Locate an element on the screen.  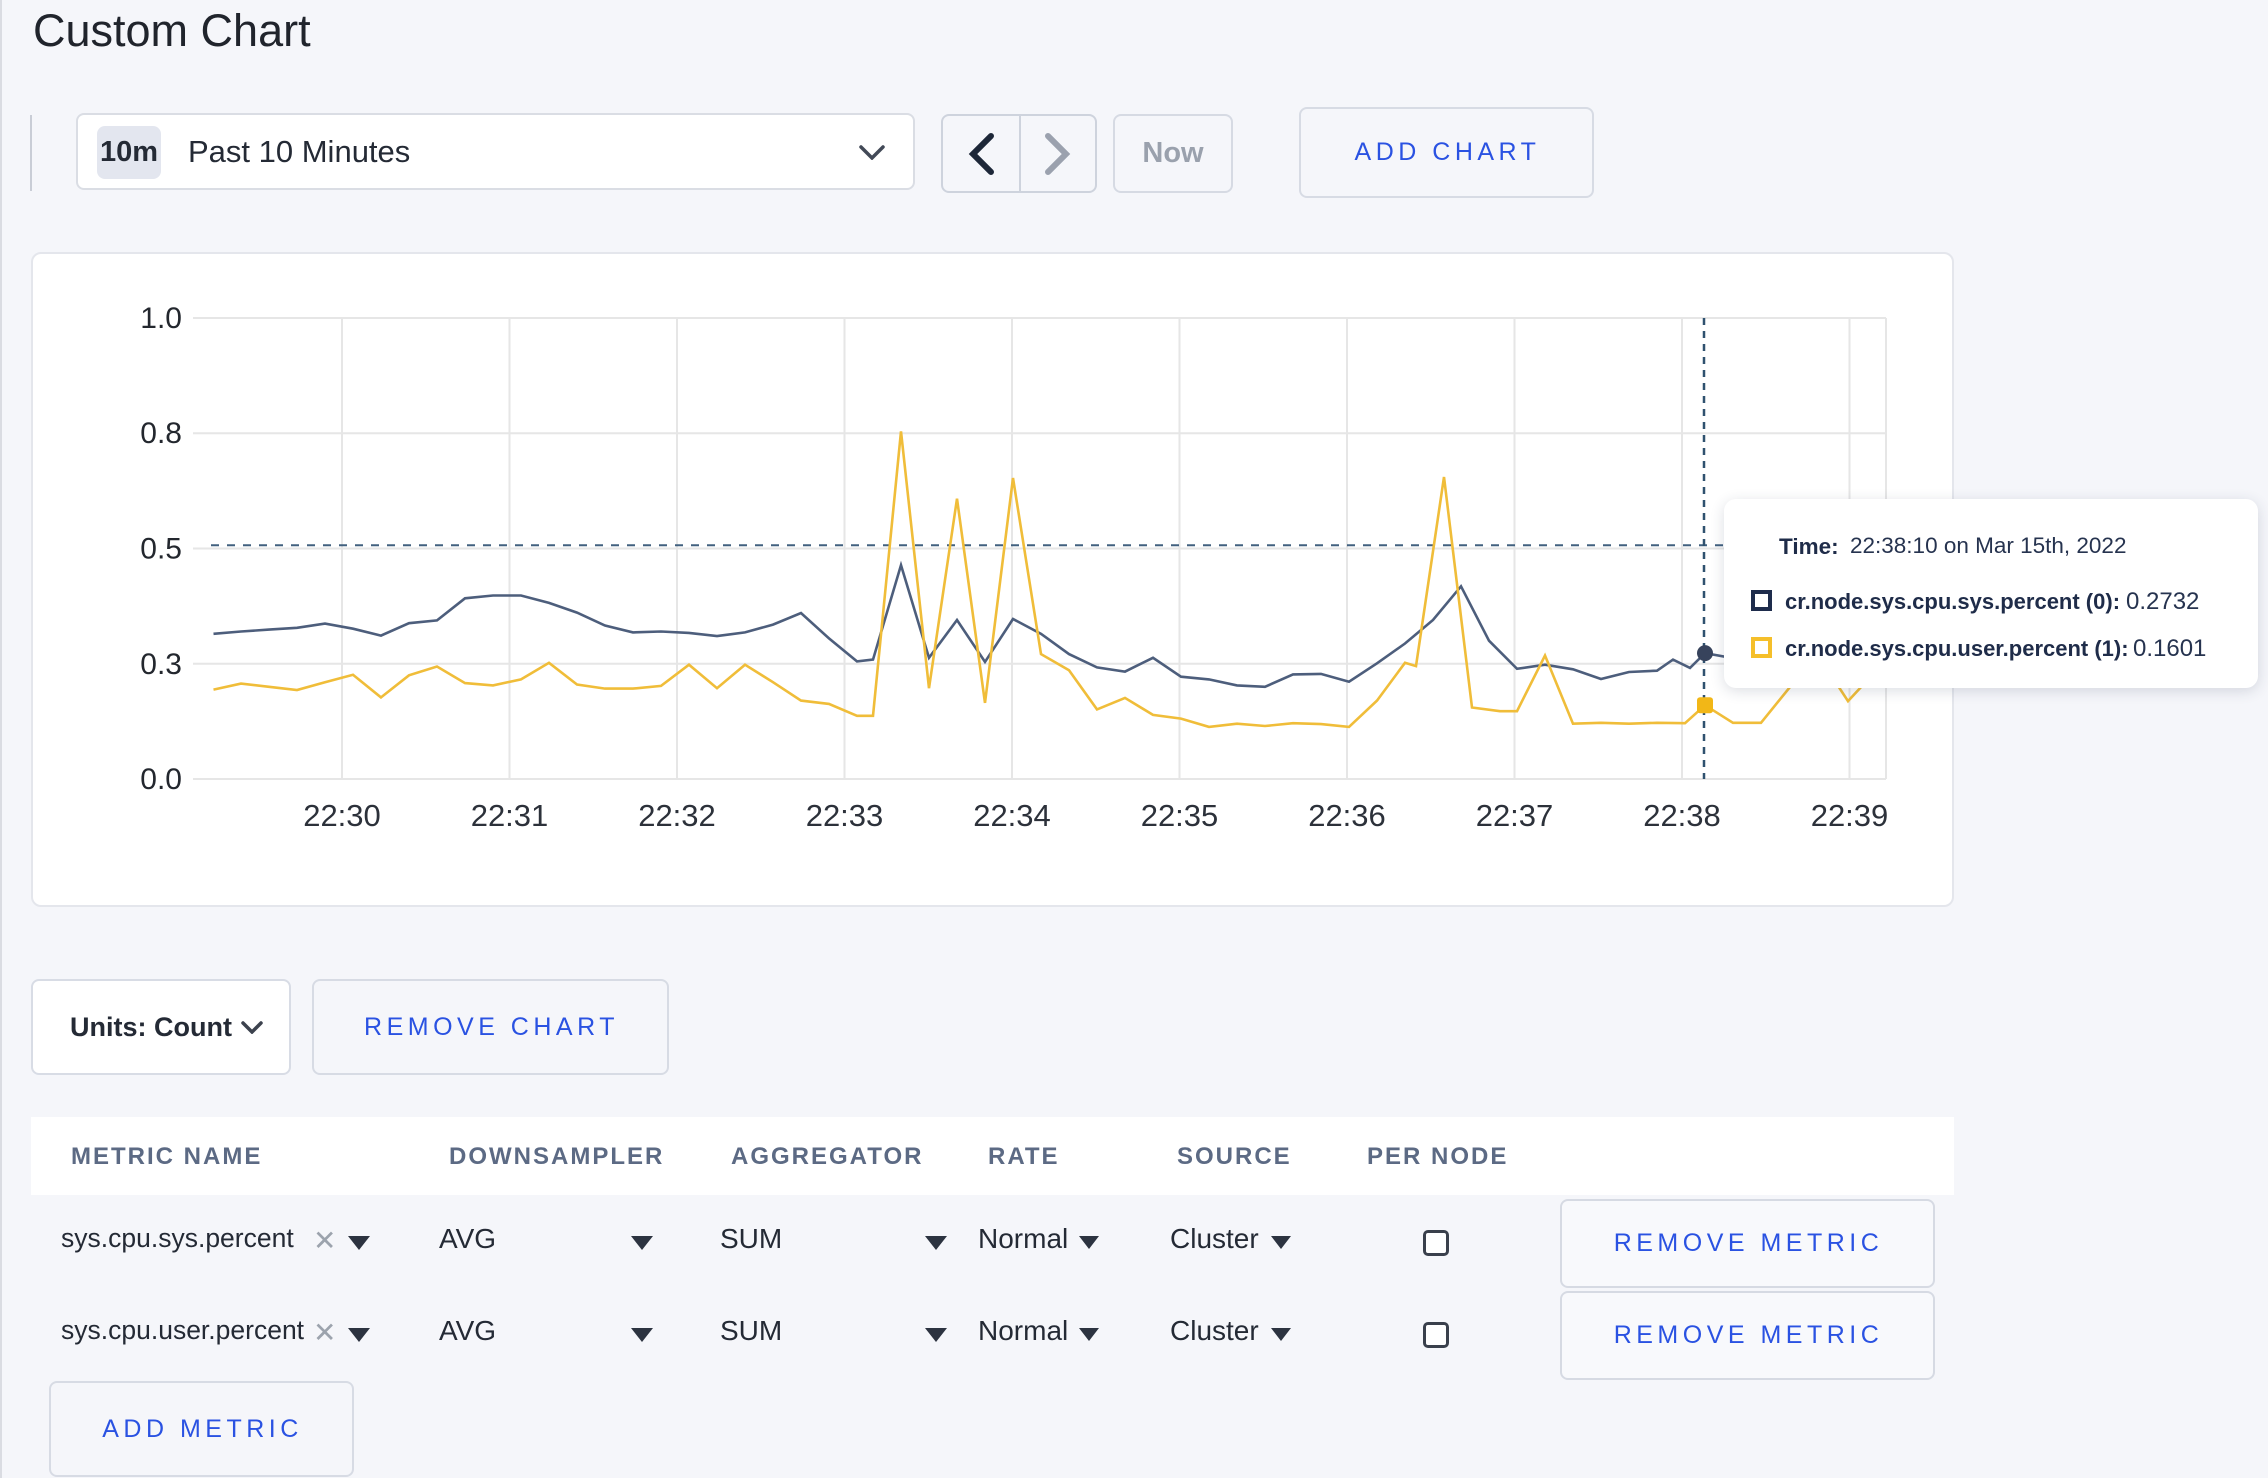
svg-text: 22:38 is located at coordinates (1682, 815).